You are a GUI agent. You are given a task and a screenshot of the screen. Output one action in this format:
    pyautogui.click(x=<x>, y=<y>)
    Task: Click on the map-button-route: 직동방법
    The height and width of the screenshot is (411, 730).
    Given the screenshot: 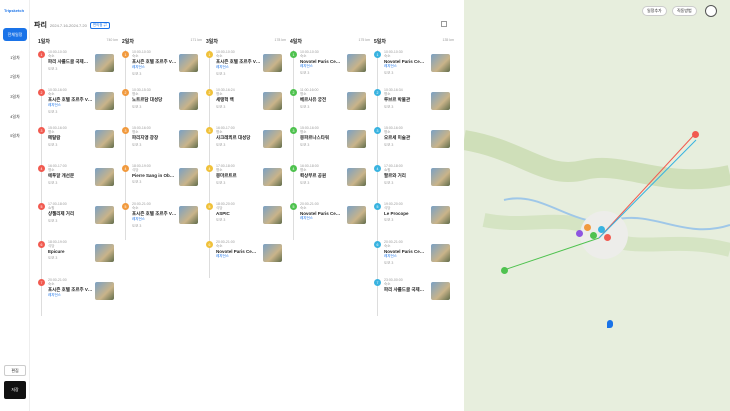 What is the action you would take?
    pyautogui.click(x=684, y=11)
    